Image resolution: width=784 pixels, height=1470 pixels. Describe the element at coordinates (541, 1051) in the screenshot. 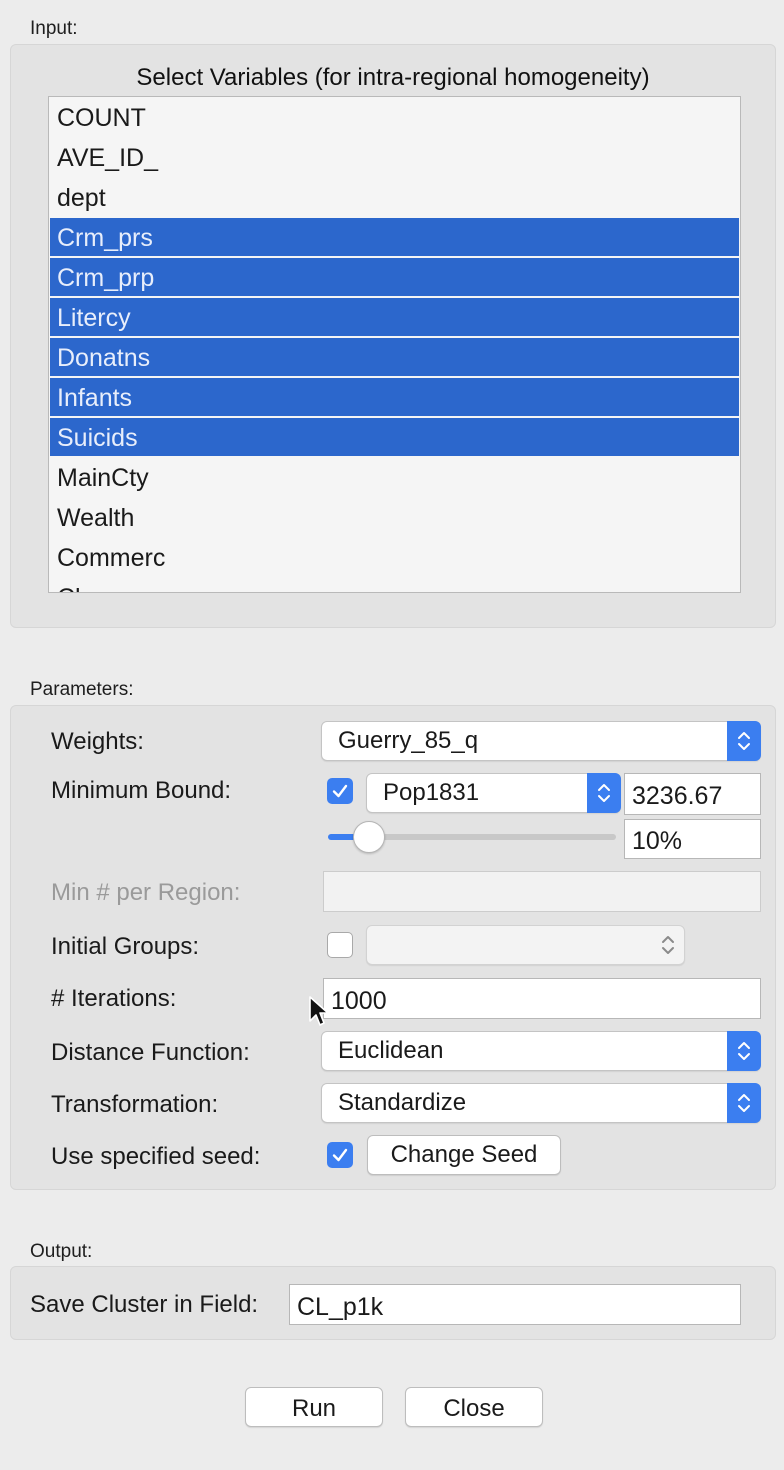

I see `distance-function-select: Euclidean` at that location.